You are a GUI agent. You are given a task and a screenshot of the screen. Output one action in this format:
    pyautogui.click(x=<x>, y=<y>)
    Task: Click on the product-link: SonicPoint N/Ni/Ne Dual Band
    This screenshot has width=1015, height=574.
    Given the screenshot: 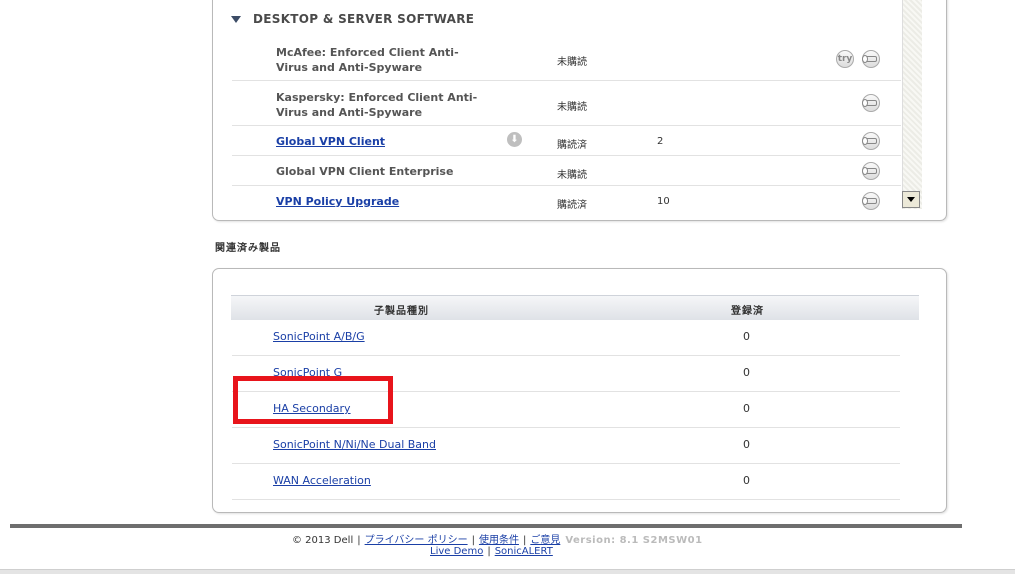 What is the action you would take?
    pyautogui.click(x=354, y=444)
    